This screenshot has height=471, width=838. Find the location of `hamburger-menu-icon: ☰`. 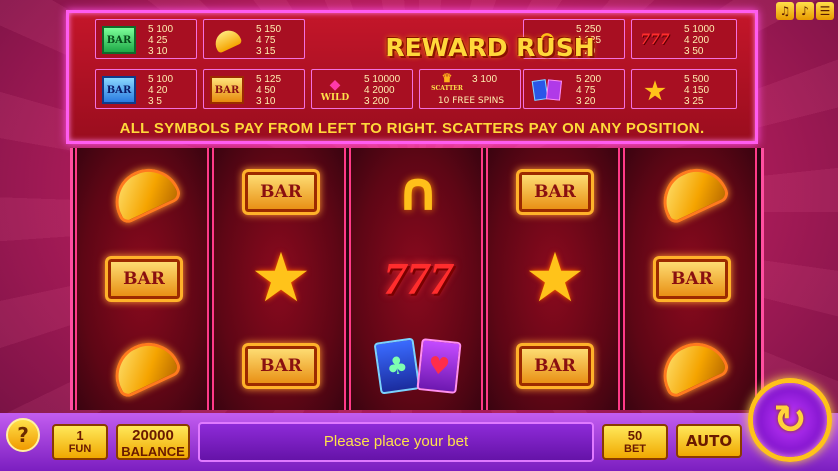

hamburger-menu-icon: ☰ is located at coordinates (825, 11).